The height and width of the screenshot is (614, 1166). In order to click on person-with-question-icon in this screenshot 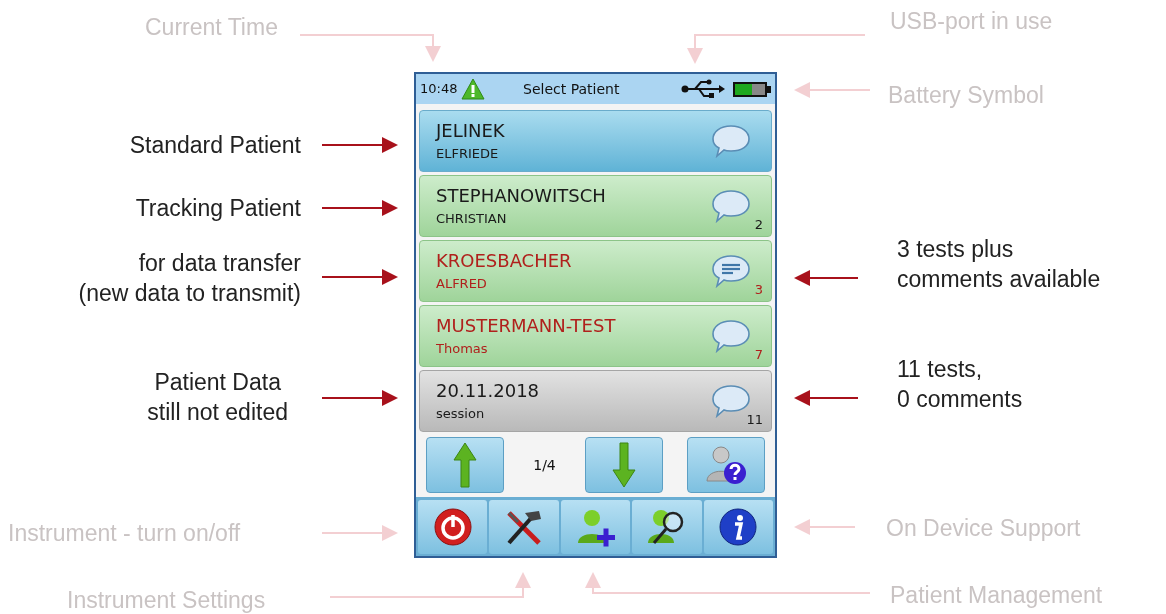, I will do `click(726, 465)`.